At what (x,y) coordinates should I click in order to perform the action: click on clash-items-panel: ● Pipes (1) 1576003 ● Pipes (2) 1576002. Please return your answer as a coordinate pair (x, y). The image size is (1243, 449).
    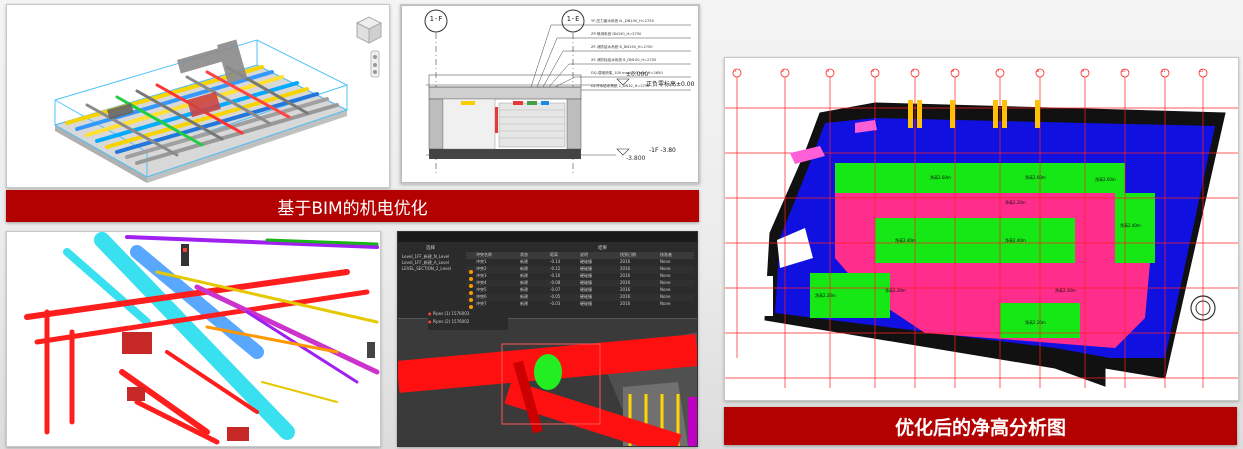
    Looking at the image, I should click on (468, 320).